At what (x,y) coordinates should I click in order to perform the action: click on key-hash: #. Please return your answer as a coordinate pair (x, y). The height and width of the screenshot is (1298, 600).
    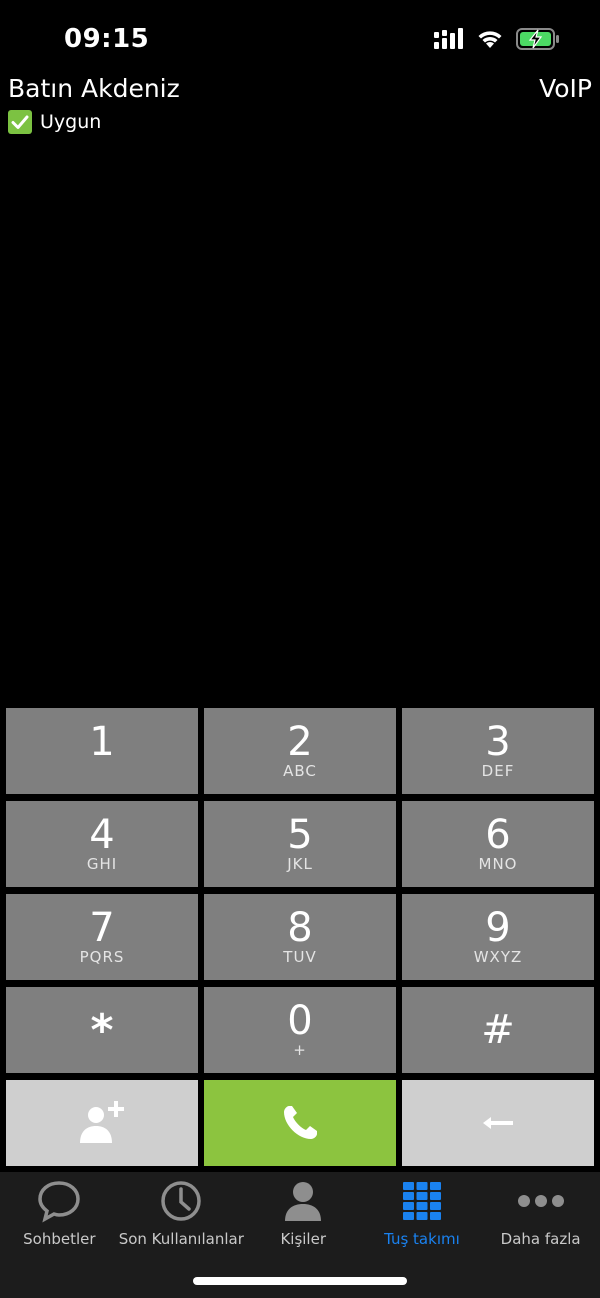
    Looking at the image, I should click on (498, 1030).